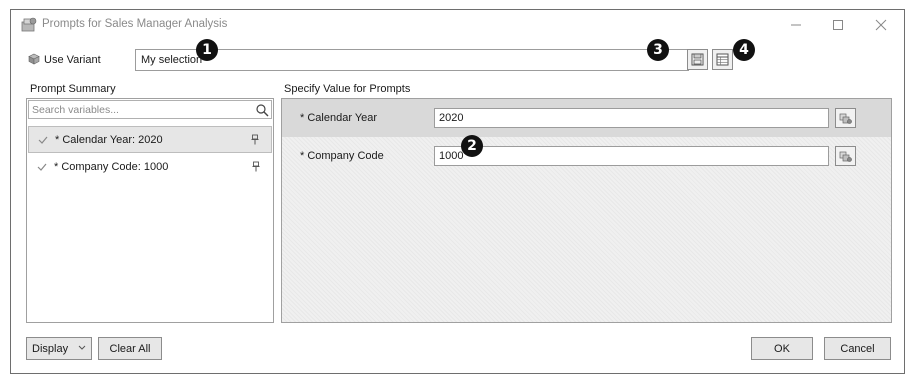 This screenshot has width=914, height=383. I want to click on display-dropdown: Display, so click(59, 348).